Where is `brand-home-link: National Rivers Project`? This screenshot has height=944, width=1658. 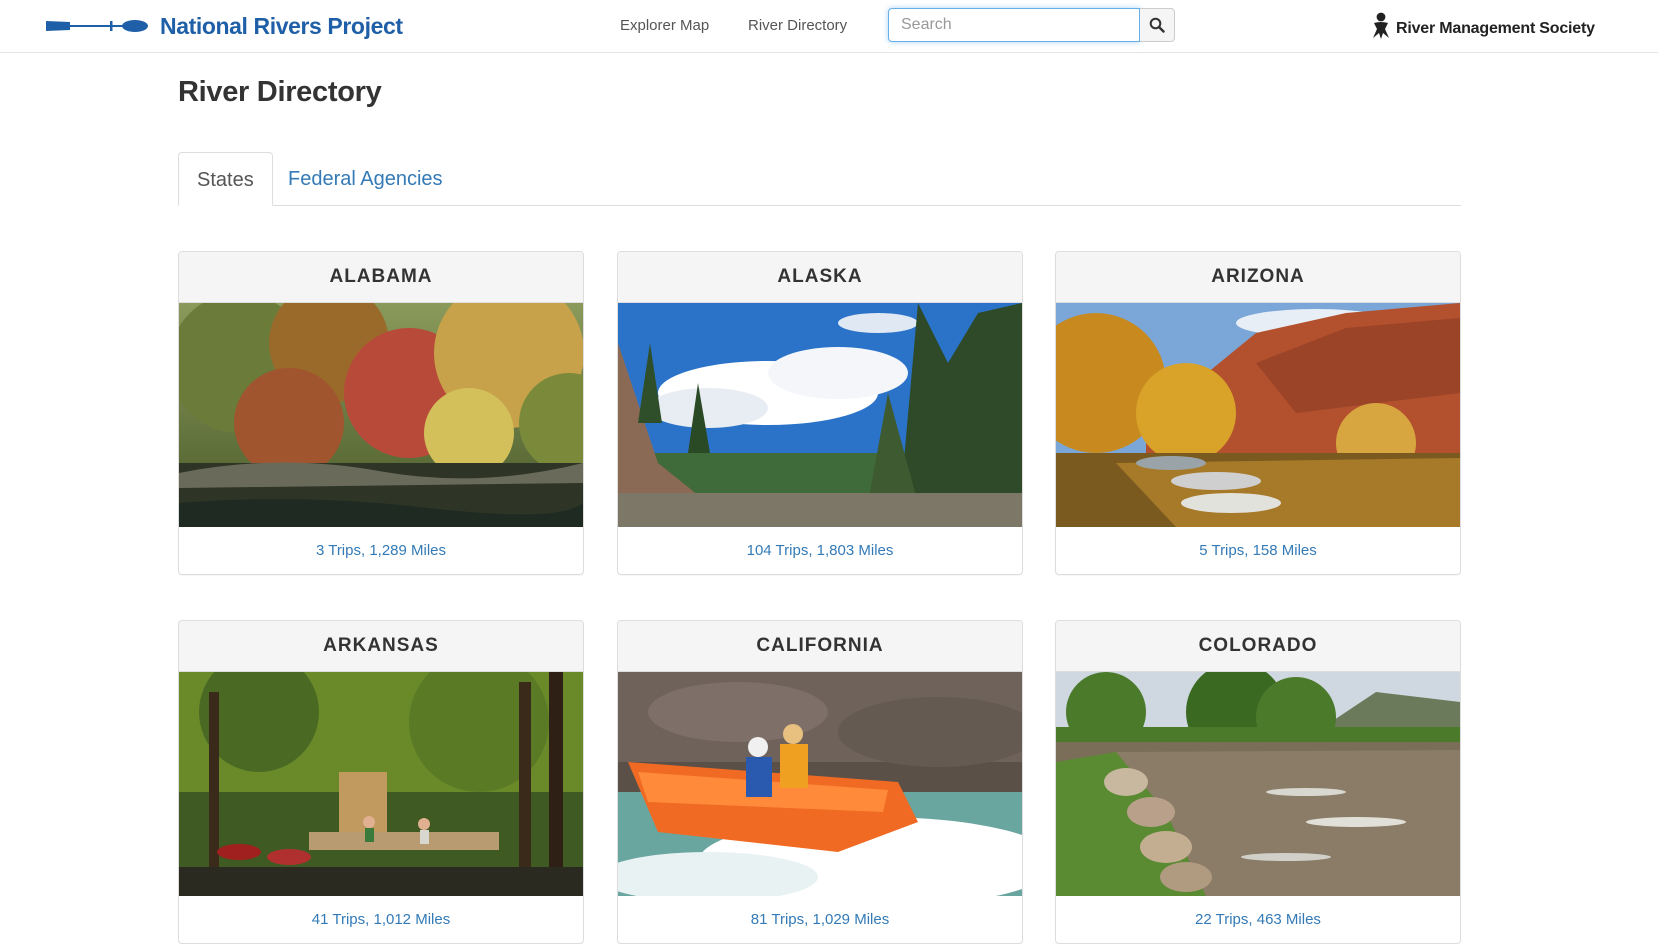
brand-home-link: National Rivers Project is located at coordinates (224, 26).